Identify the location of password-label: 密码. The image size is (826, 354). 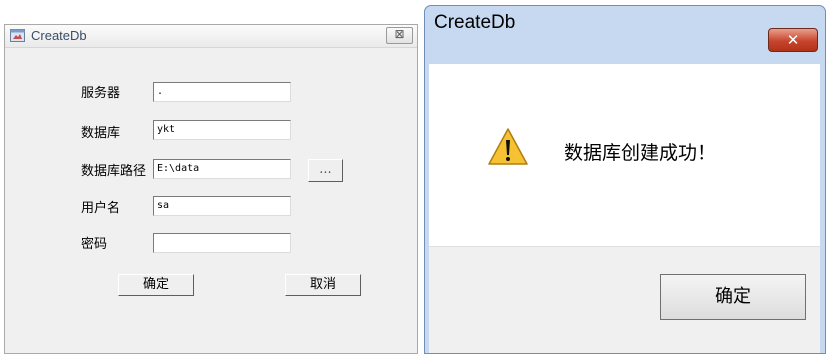
(94, 244).